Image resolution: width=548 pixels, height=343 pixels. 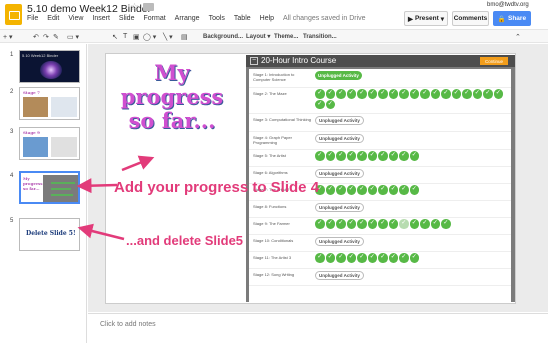 What do you see at coordinates (101, 21) in the screenshot?
I see `menu-insert: Insert` at bounding box center [101, 21].